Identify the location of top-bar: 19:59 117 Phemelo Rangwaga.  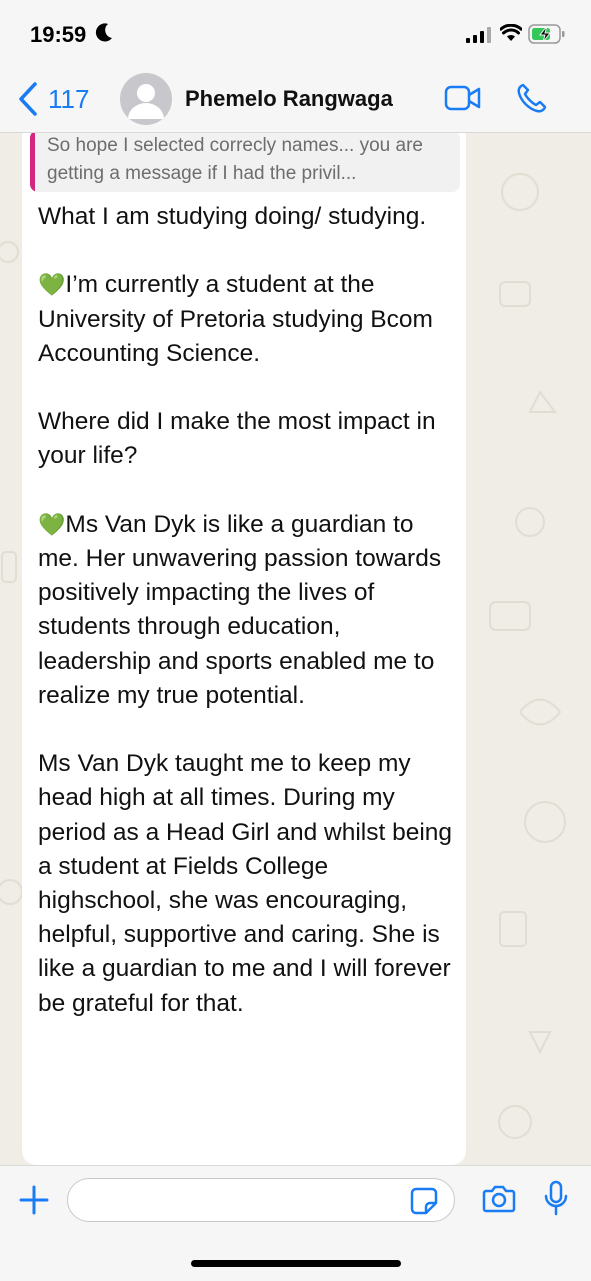
(295, 66).